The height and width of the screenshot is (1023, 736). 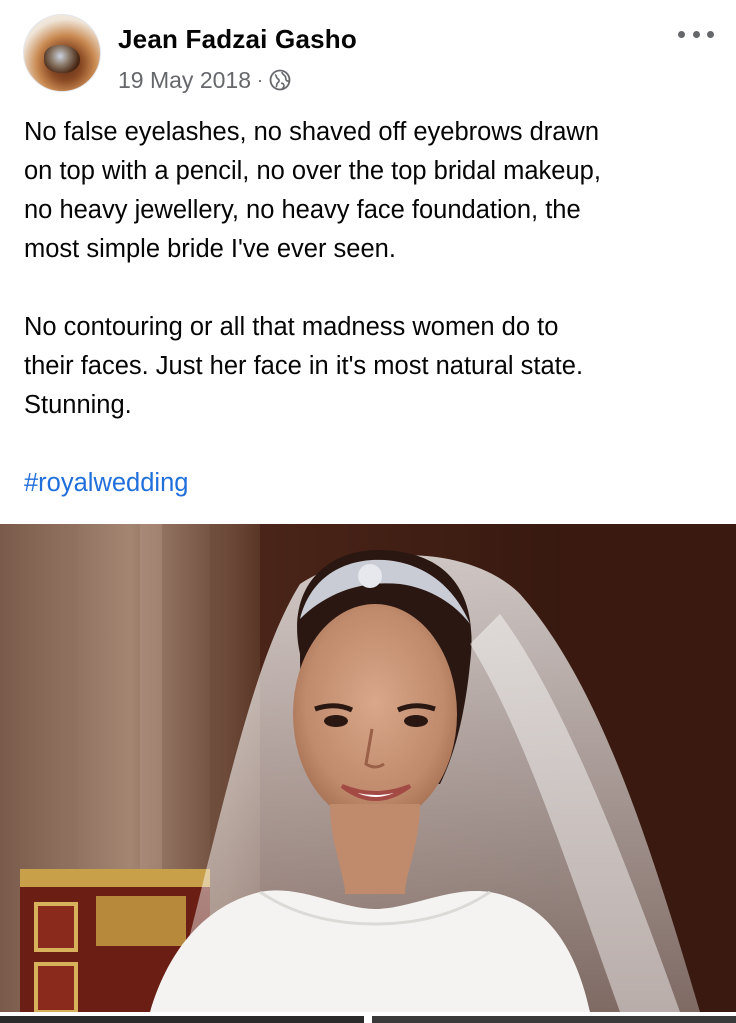 I want to click on next-photo-right, so click(x=554, y=1019).